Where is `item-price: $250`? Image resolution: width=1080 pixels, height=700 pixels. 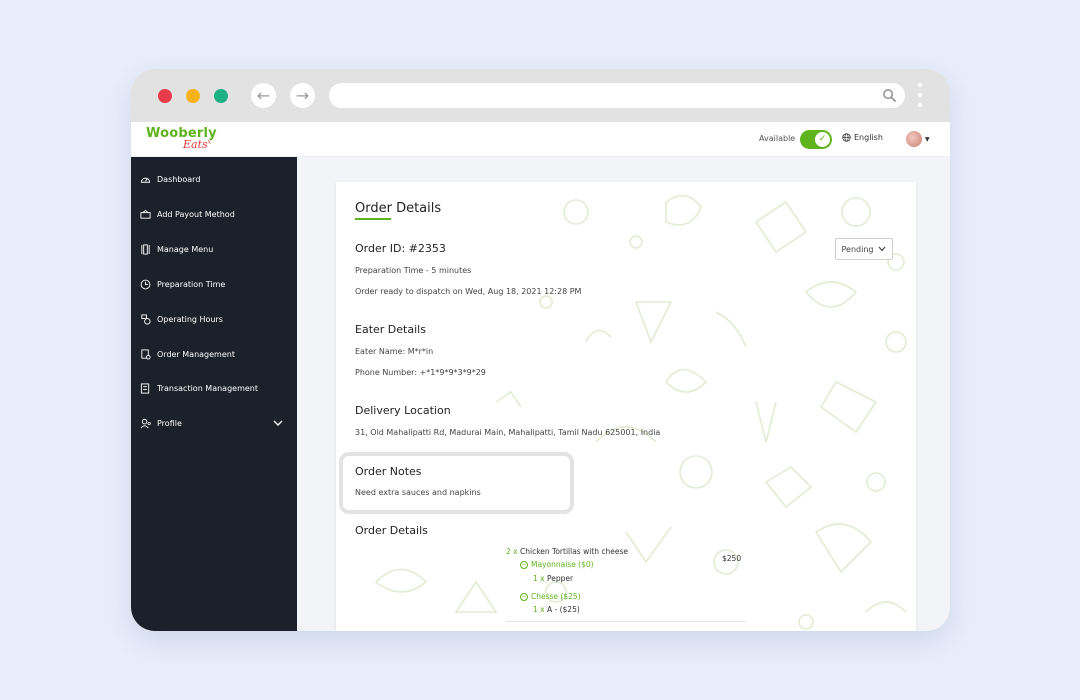 item-price: $250 is located at coordinates (732, 558).